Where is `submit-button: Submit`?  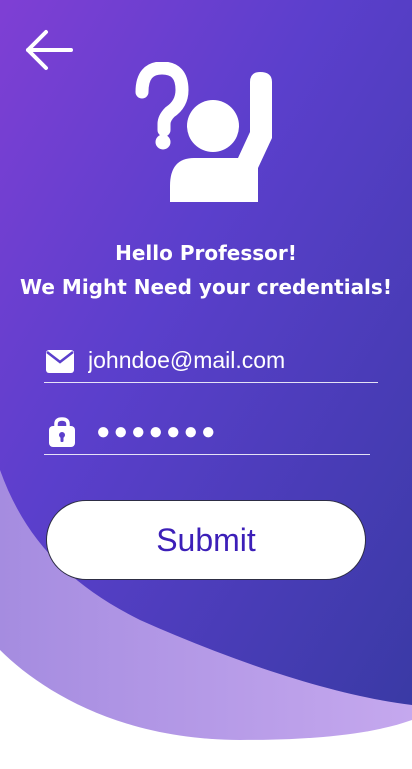
submit-button: Submit is located at coordinates (206, 540).